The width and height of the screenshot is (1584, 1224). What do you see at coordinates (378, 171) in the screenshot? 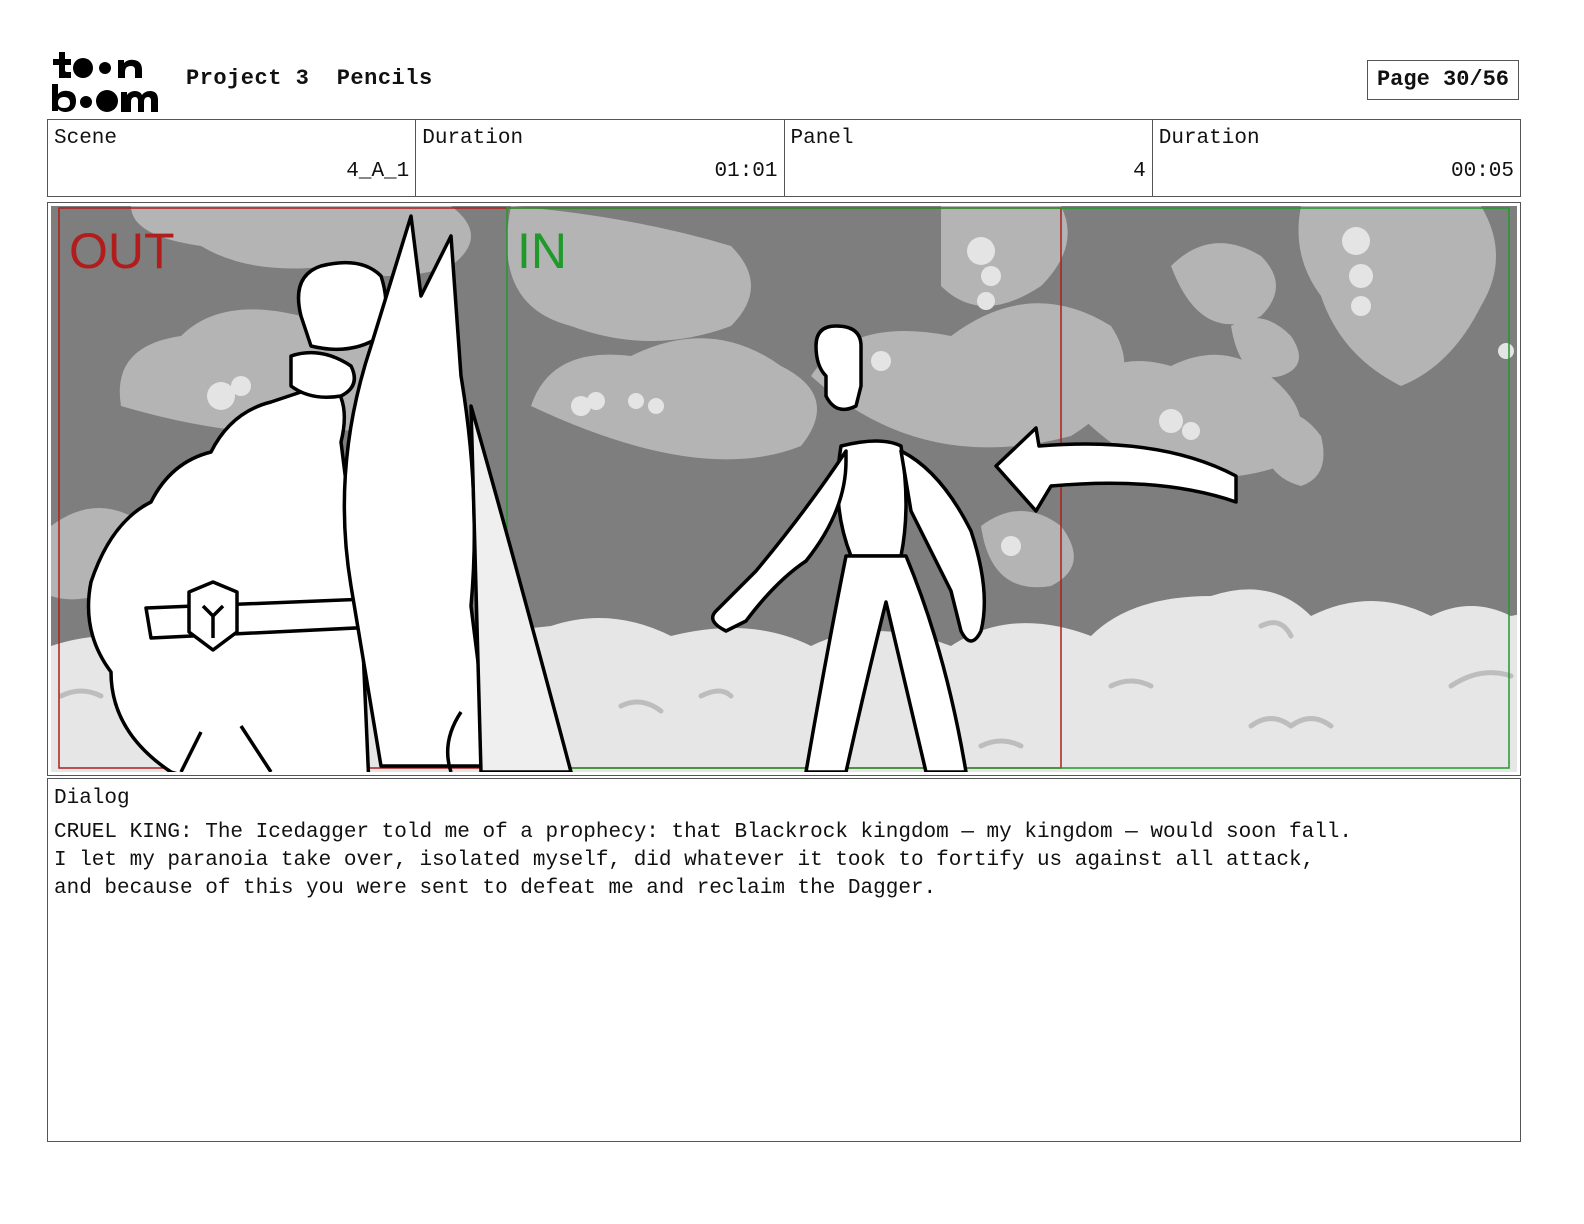
I see `scene-value: 4_A_1` at bounding box center [378, 171].